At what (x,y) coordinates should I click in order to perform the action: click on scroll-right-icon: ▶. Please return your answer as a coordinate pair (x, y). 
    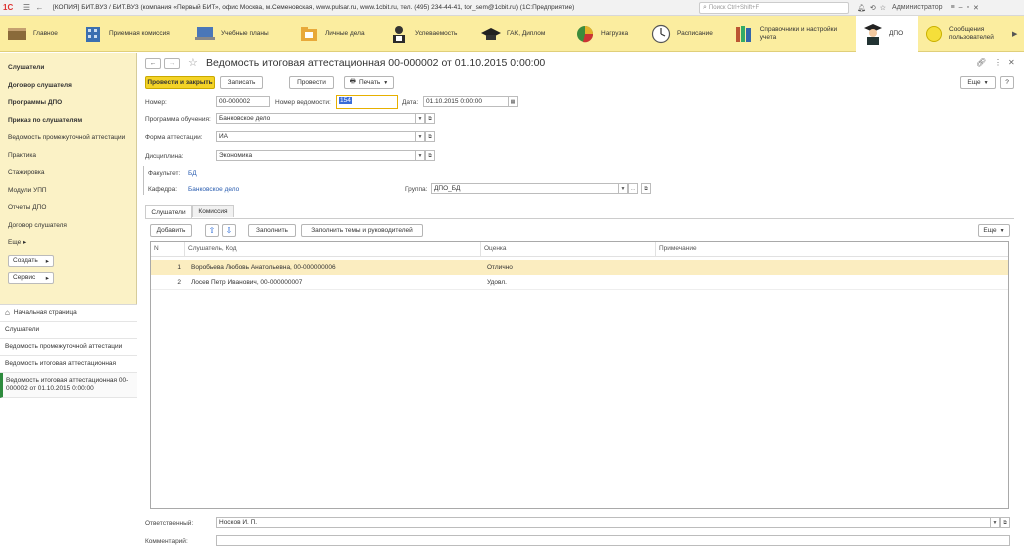
    Looking at the image, I should click on (1014, 34).